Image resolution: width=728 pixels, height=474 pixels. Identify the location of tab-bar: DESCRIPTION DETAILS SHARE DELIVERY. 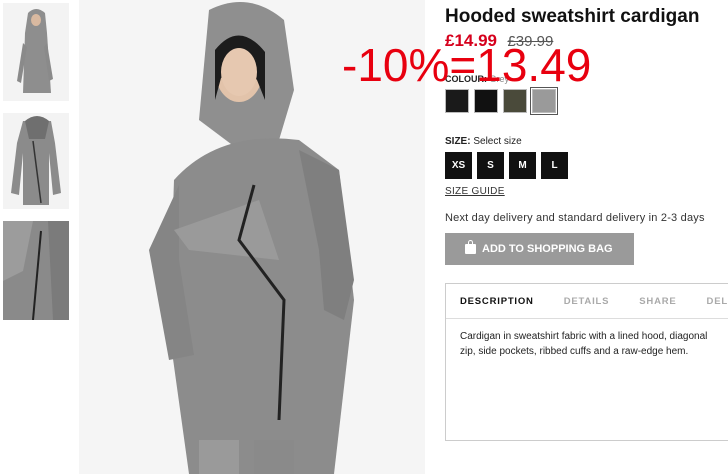
(587, 301).